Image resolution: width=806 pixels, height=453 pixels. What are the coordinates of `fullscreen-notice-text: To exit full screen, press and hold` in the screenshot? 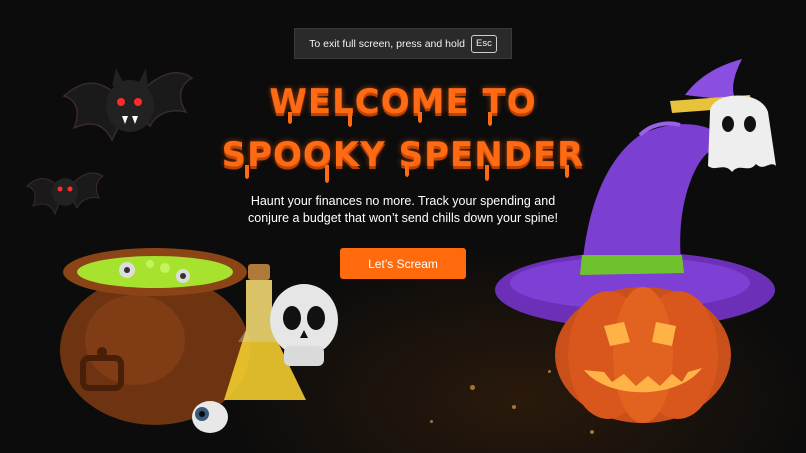 It's located at (387, 43).